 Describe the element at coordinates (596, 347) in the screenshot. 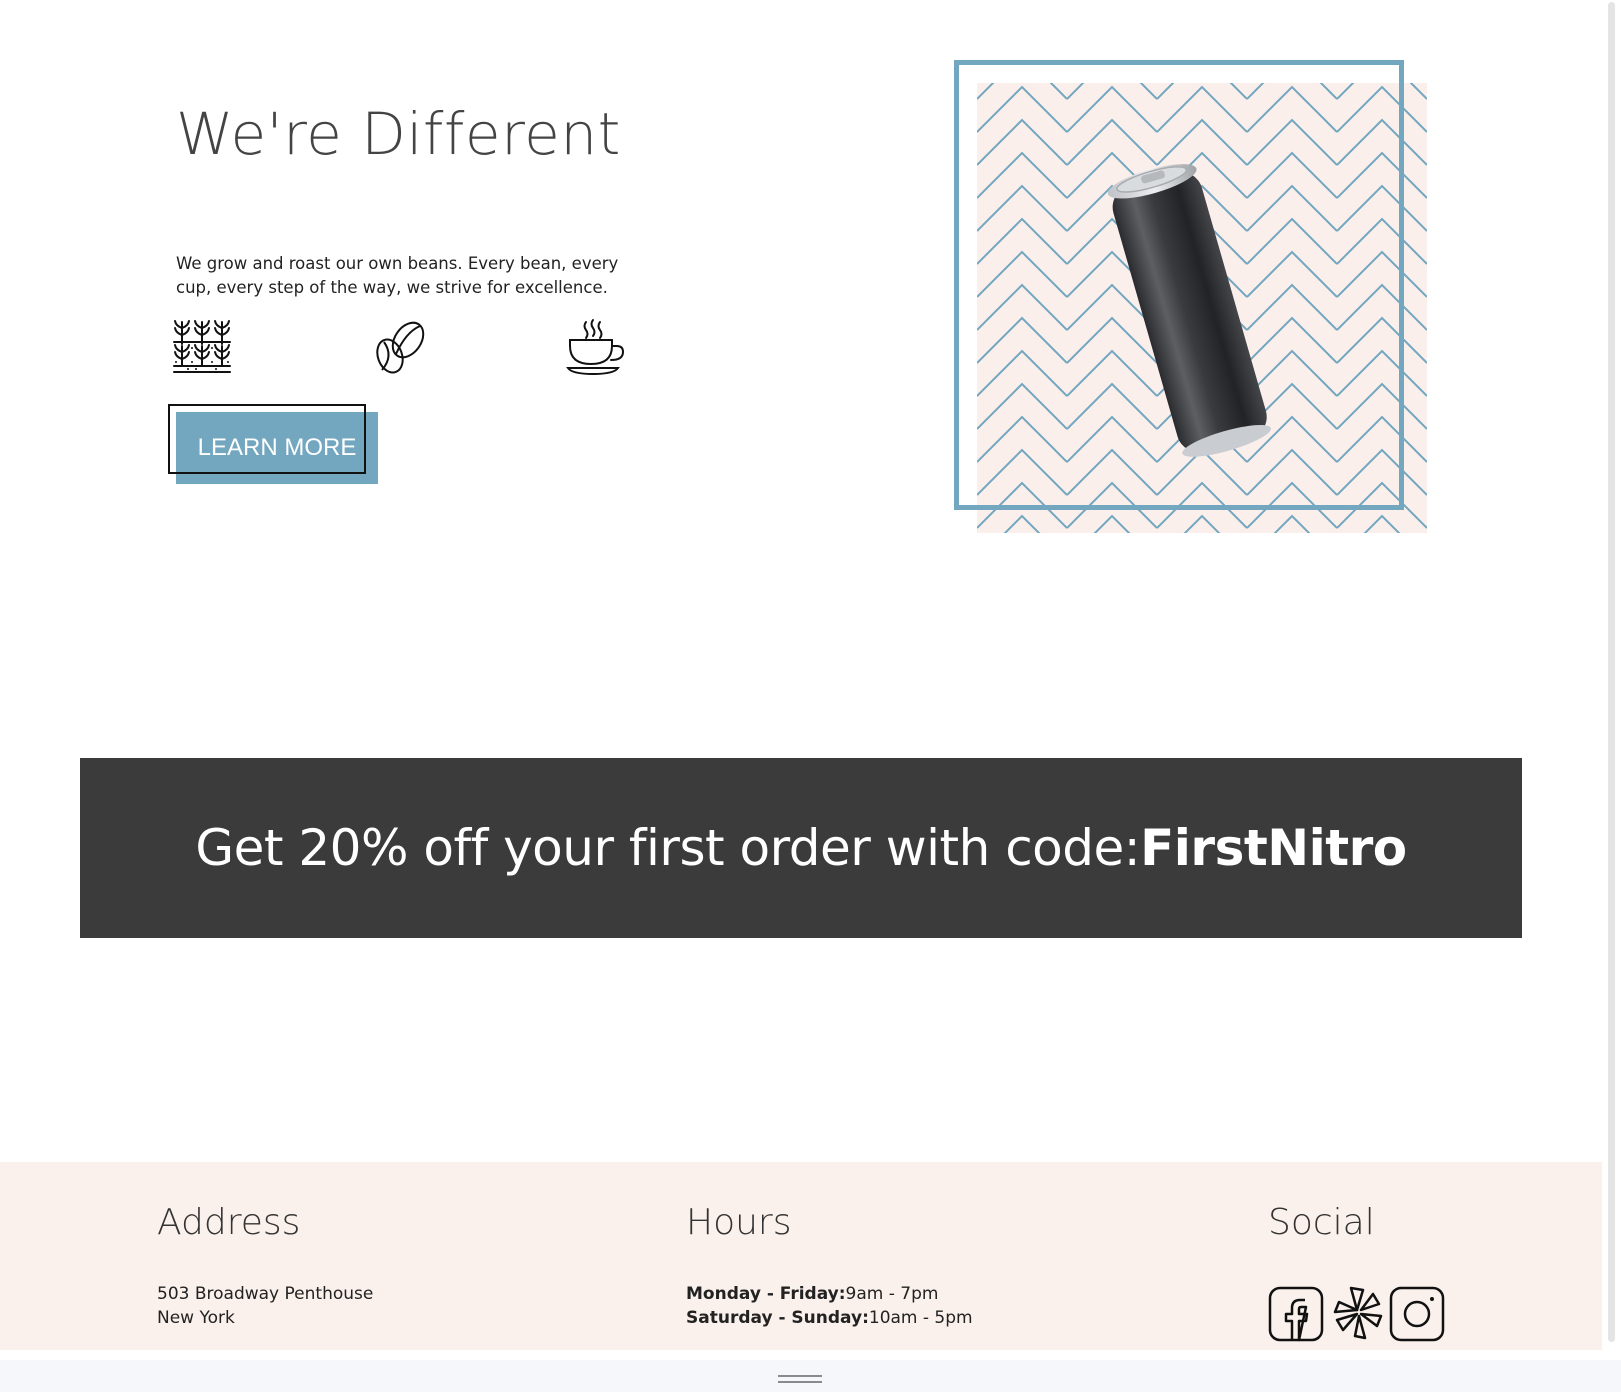

I see `coffee-cup-icon` at that location.